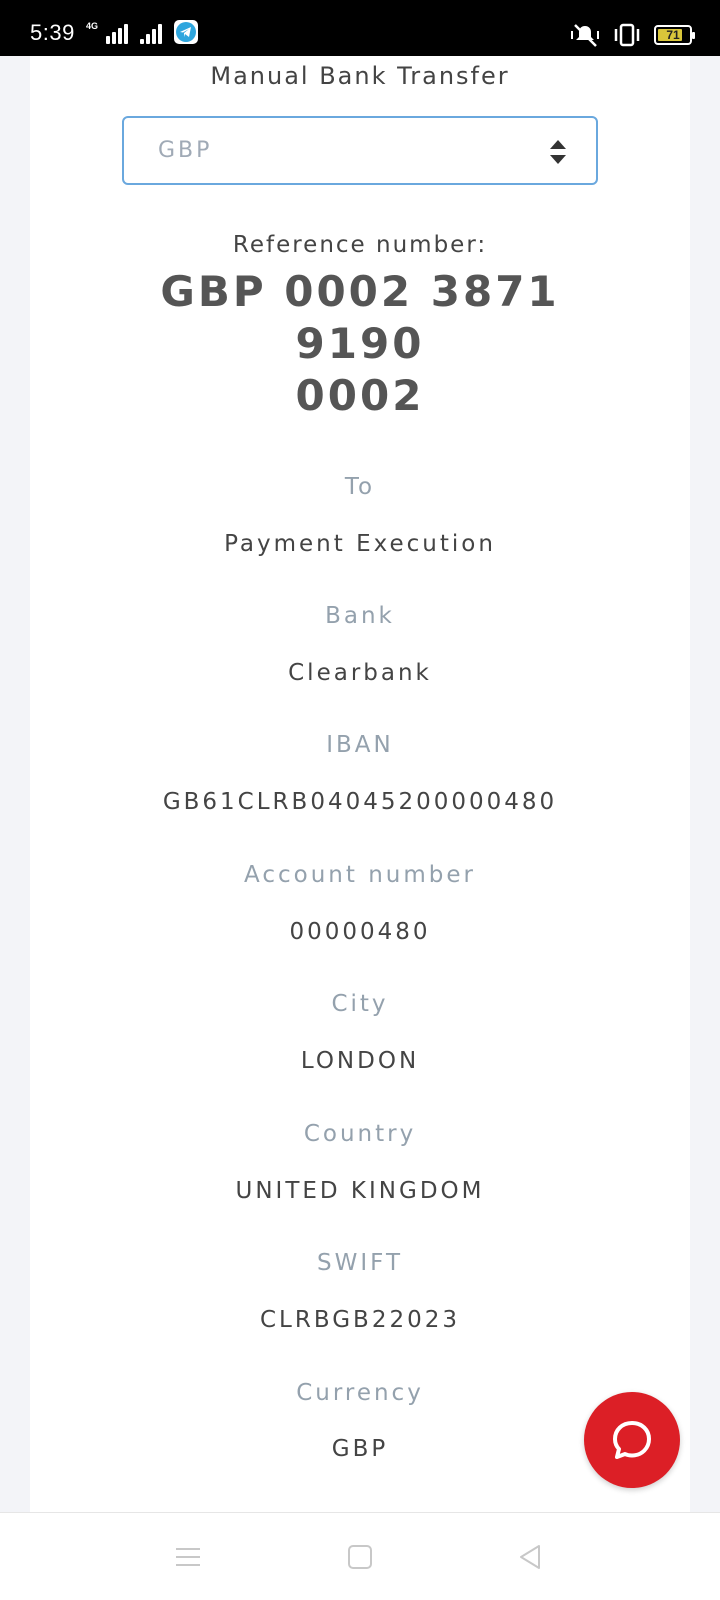  What do you see at coordinates (360, 395) in the screenshot?
I see `reference-number-line2: 0002` at bounding box center [360, 395].